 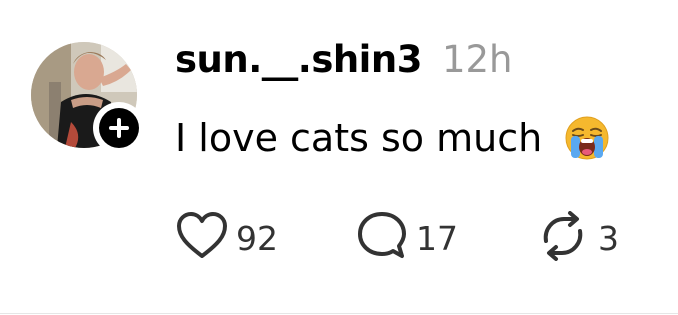 I want to click on post-header: sun.__.shin3 12h, so click(x=343, y=66).